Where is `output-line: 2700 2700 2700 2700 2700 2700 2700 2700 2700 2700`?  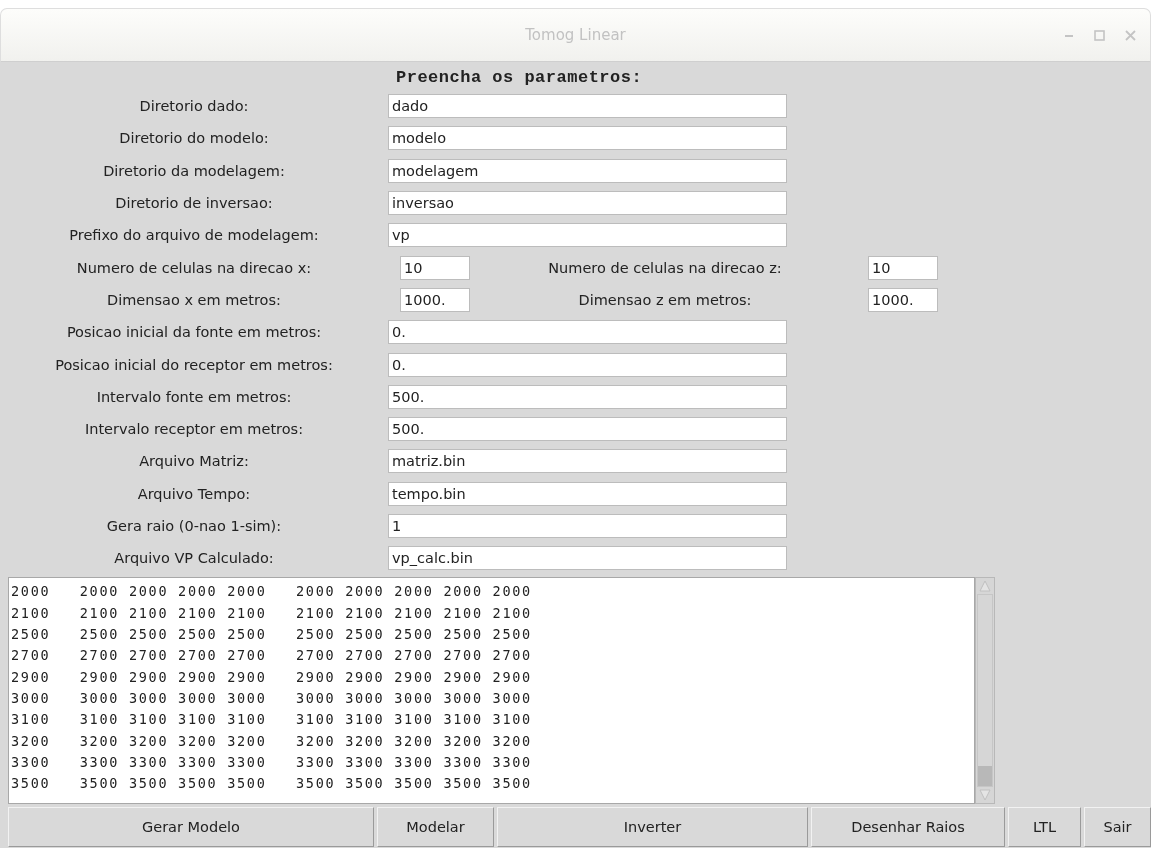
output-line: 2700 2700 2700 2700 2700 2700 2700 2700 2700 2700 is located at coordinates (272, 656).